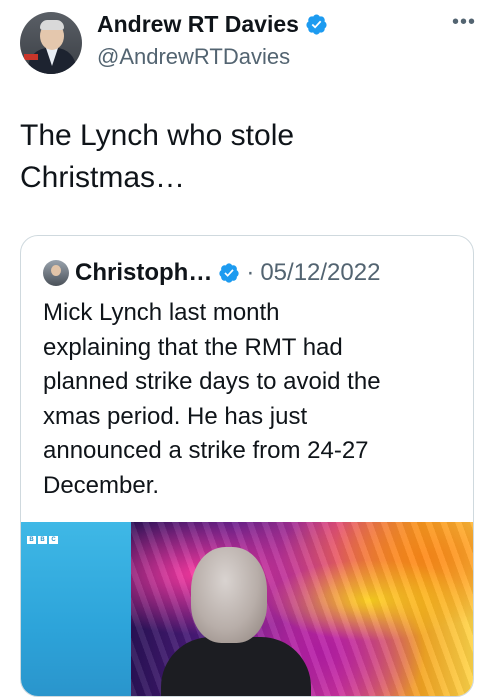 This screenshot has width=494, height=697. I want to click on author-name: Andrew RT Davies, so click(198, 24).